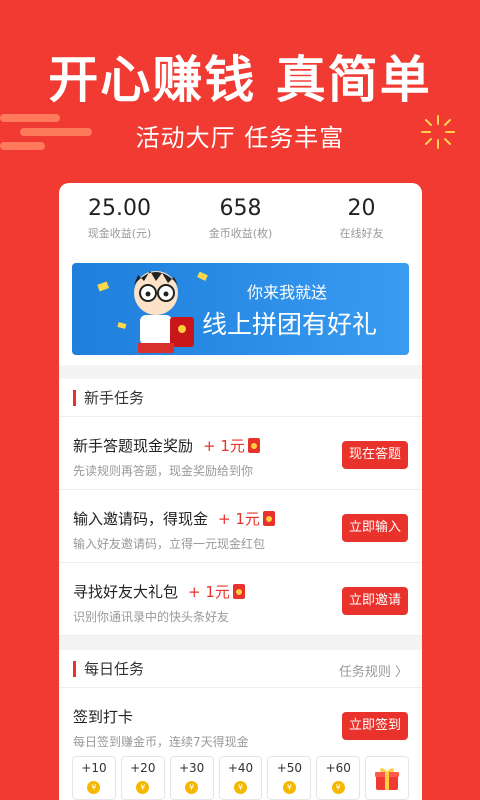 This screenshot has width=480, height=800. Describe the element at coordinates (191, 778) in the screenshot. I see `checkin-day: +30 ¥` at that location.